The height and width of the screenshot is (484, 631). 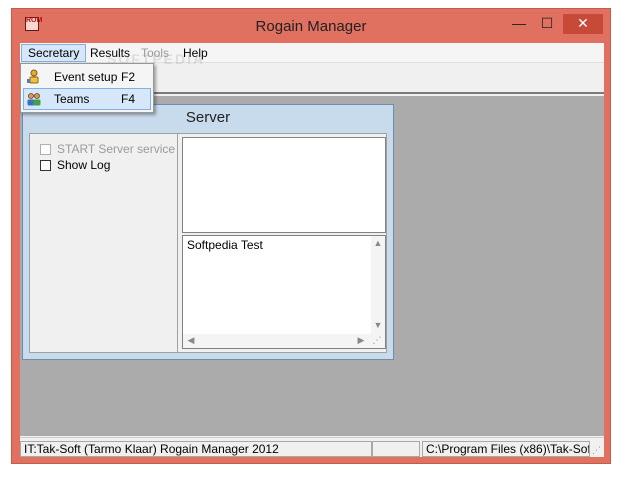 I want to click on log-textarea: Softpedia Test ▲ ▼ ◀ ▶ ⋰, so click(x=284, y=292).